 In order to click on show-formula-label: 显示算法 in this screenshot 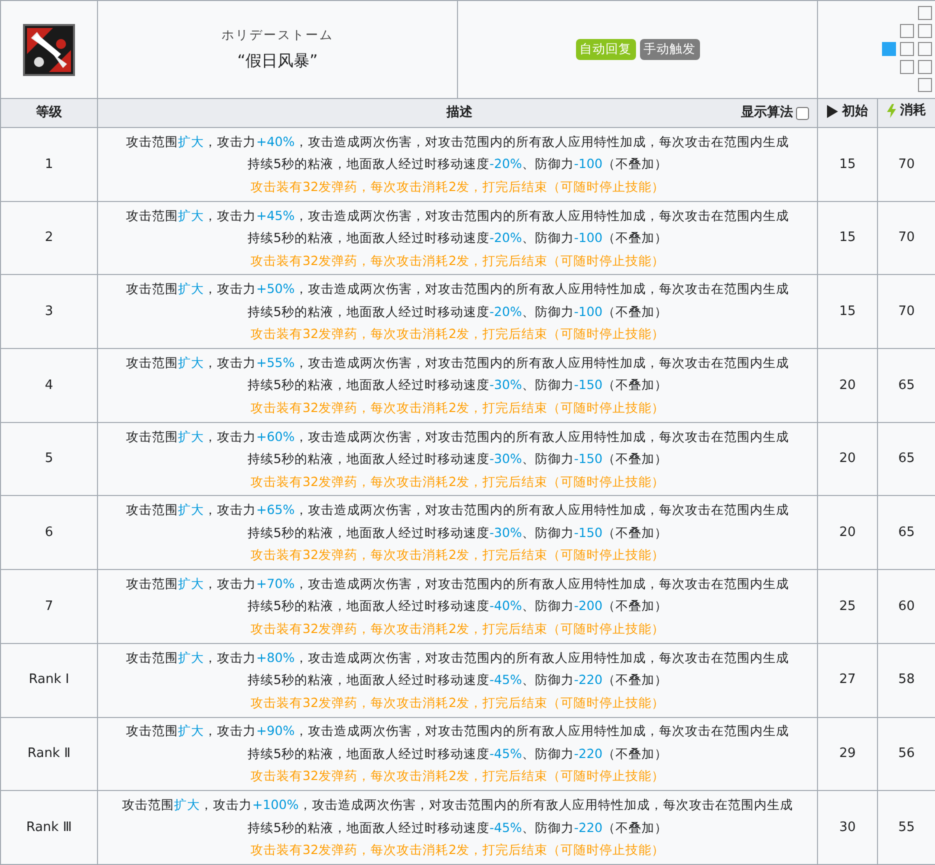, I will do `click(767, 113)`.